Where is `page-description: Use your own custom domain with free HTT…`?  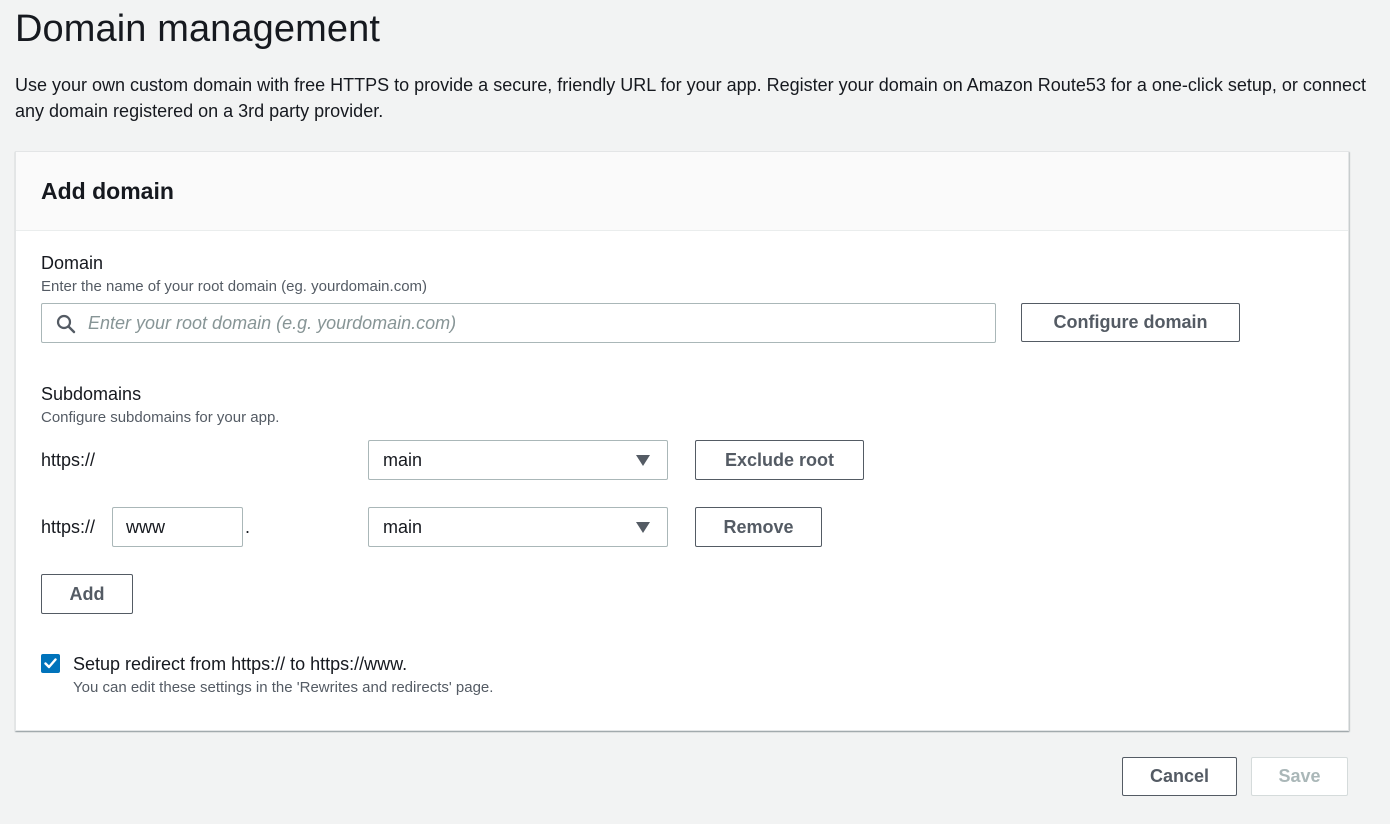
page-description: Use your own custom domain with free HTT… is located at coordinates (690, 98).